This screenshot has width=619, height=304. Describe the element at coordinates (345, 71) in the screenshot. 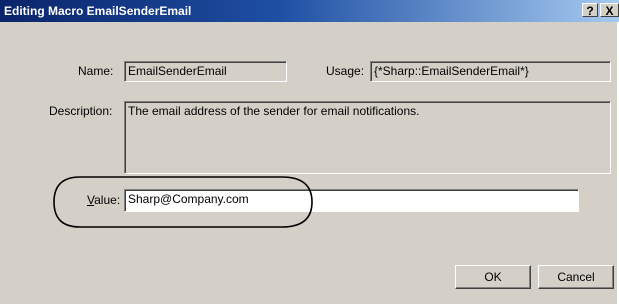

I see `usage-label: Usage:` at that location.